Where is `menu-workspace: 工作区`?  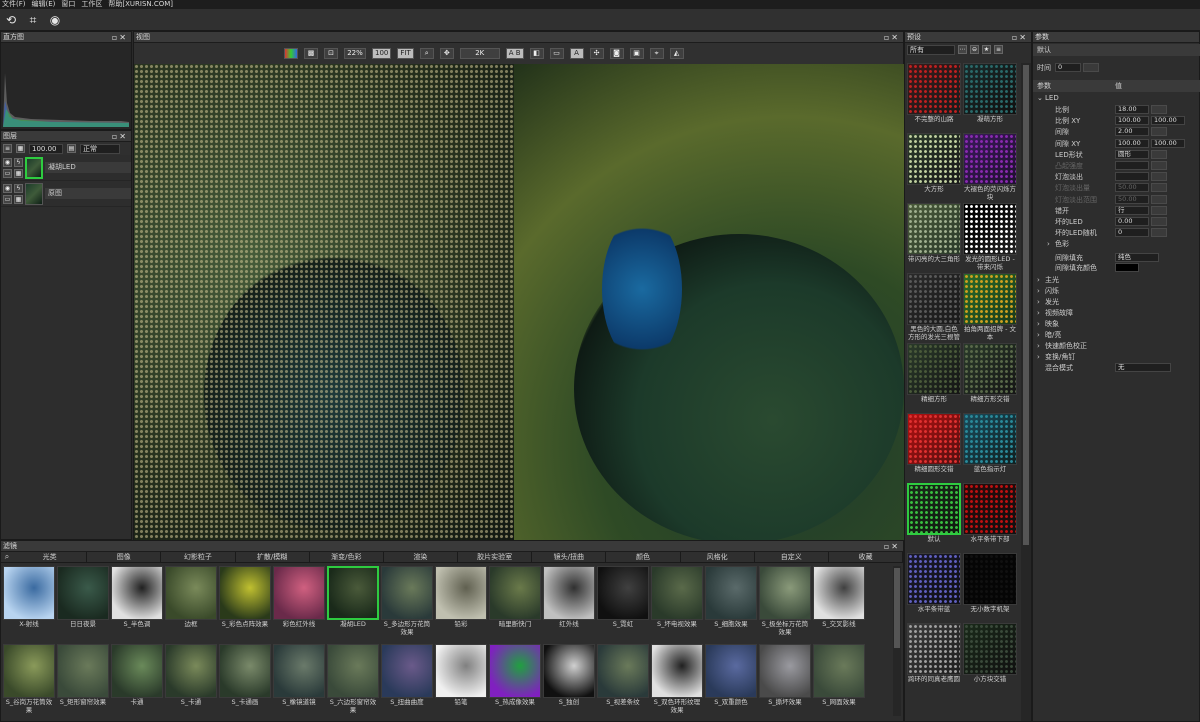 menu-workspace: 工作区 is located at coordinates (91, 4).